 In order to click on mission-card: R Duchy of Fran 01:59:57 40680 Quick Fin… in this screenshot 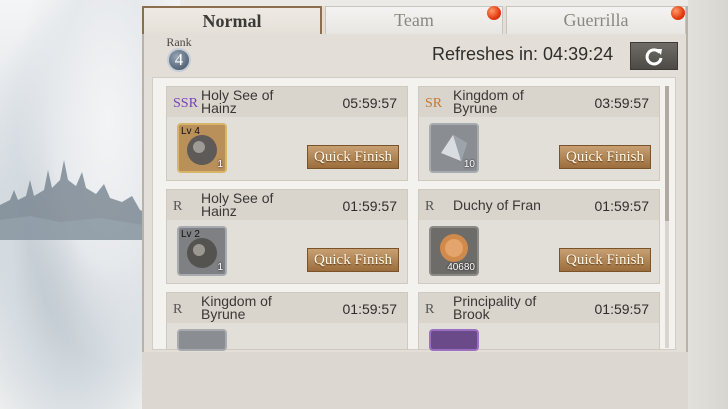, I will do `click(539, 236)`.